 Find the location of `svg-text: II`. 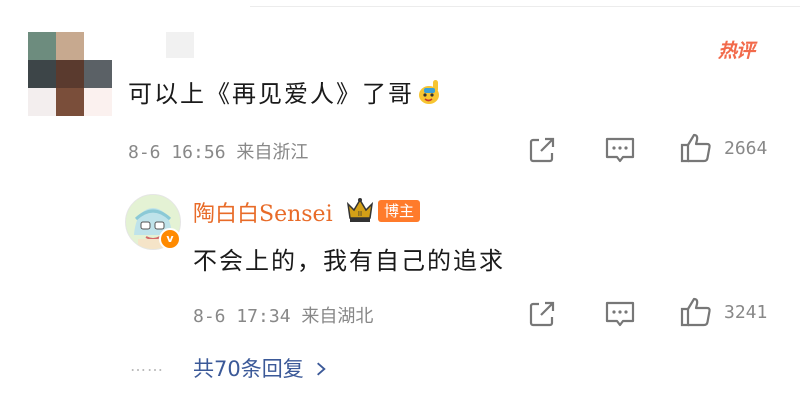

svg-text: II is located at coordinates (360, 214).